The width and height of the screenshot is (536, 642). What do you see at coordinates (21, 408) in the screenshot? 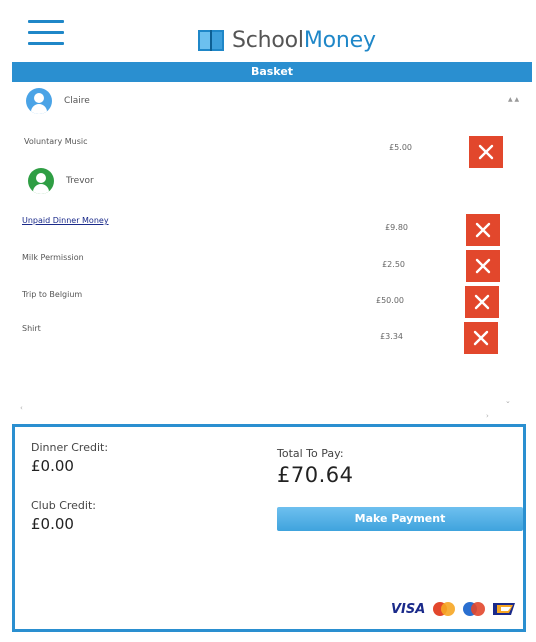
I see `scroll-left-arrow-icon: ‹` at bounding box center [21, 408].